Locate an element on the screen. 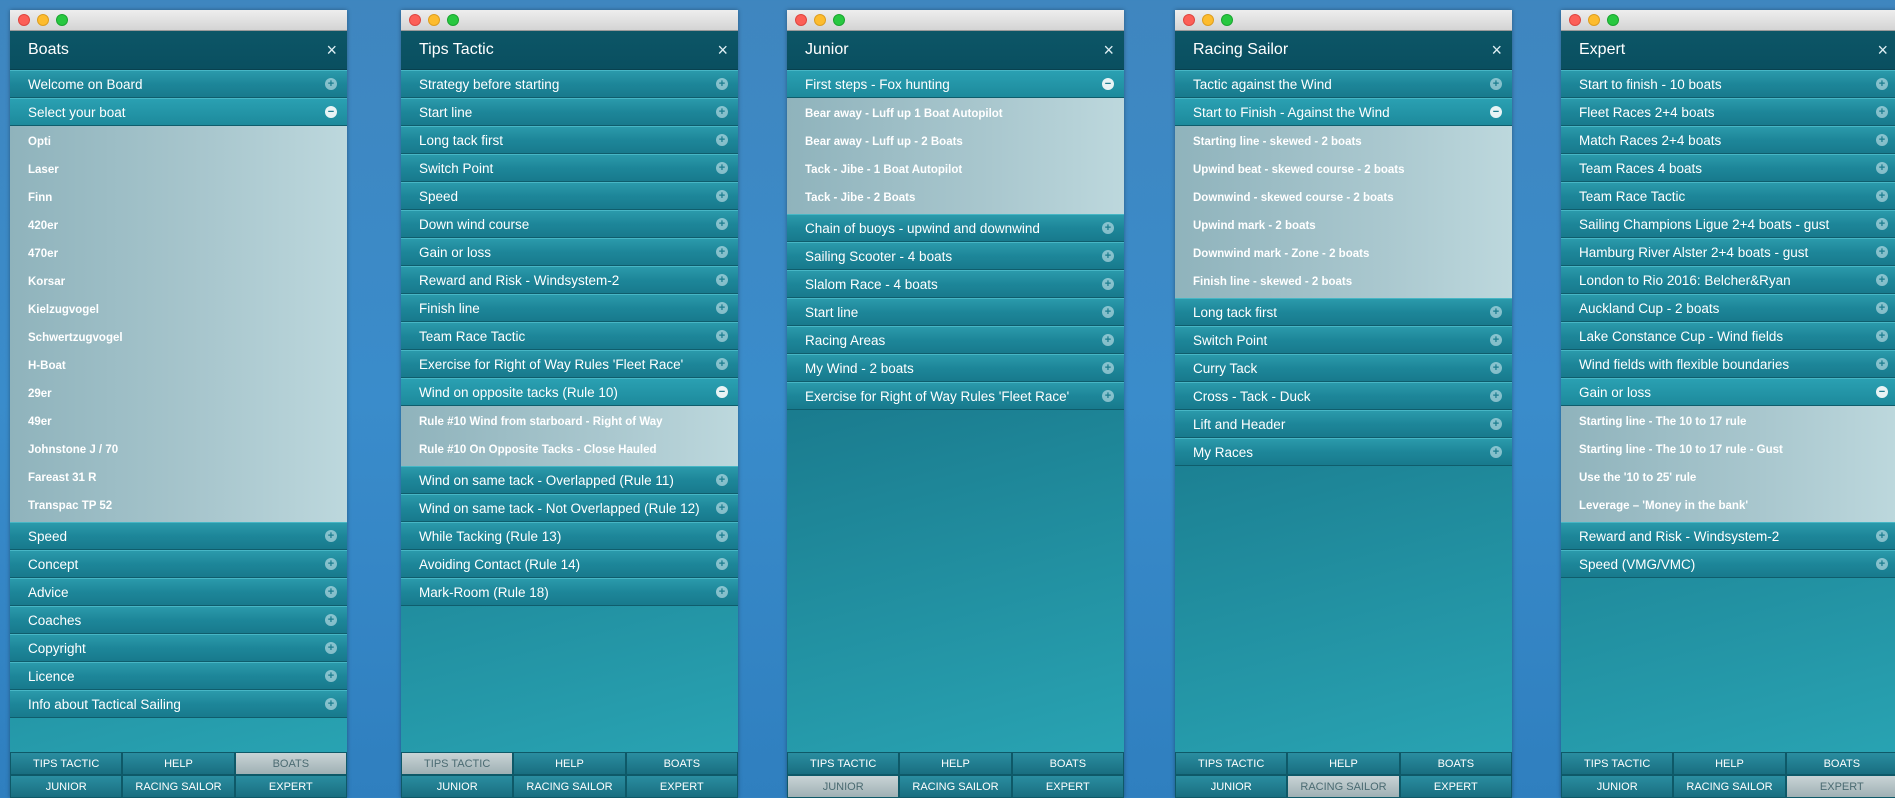  menu-item-sailing-scooter-4-boats: Sailing Scooter - 4 boats + is located at coordinates (955, 256).